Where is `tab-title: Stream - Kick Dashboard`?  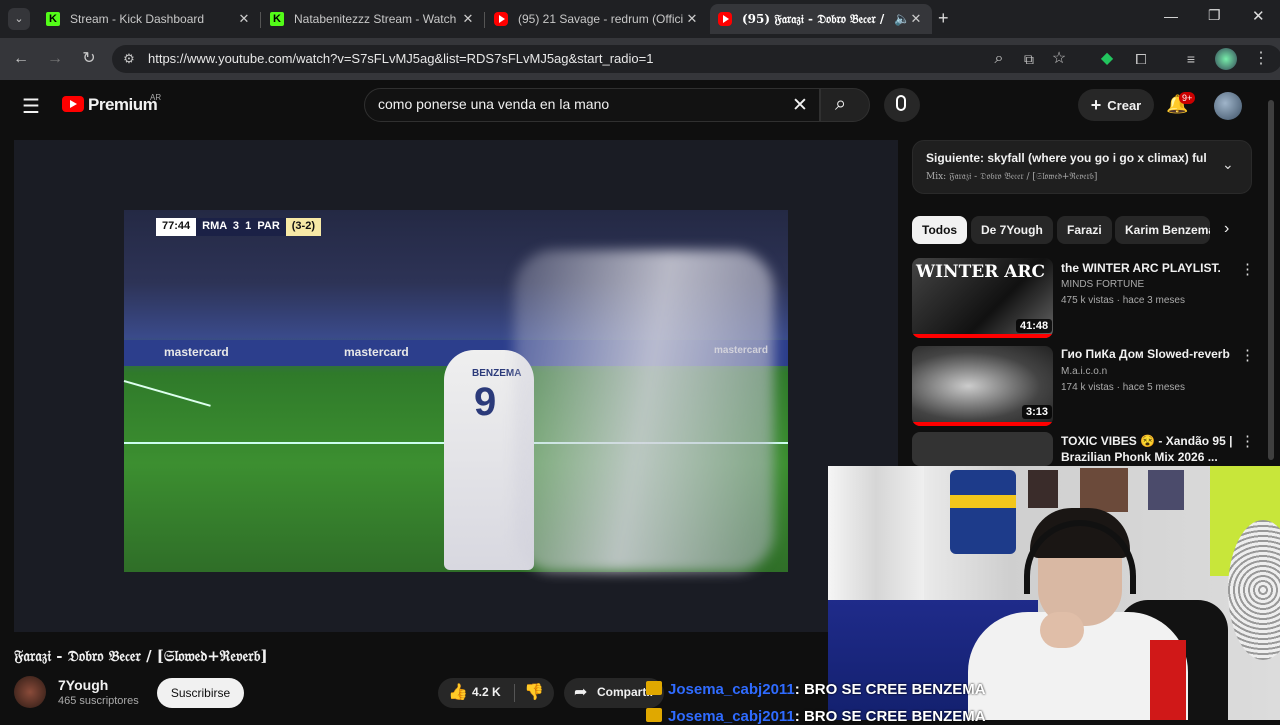
tab-title: Stream - Kick Dashboard is located at coordinates (137, 19).